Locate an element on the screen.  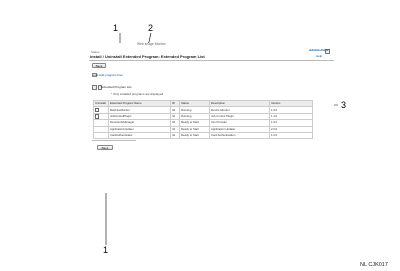
add-button: Add is located at coordinates (95, 75).